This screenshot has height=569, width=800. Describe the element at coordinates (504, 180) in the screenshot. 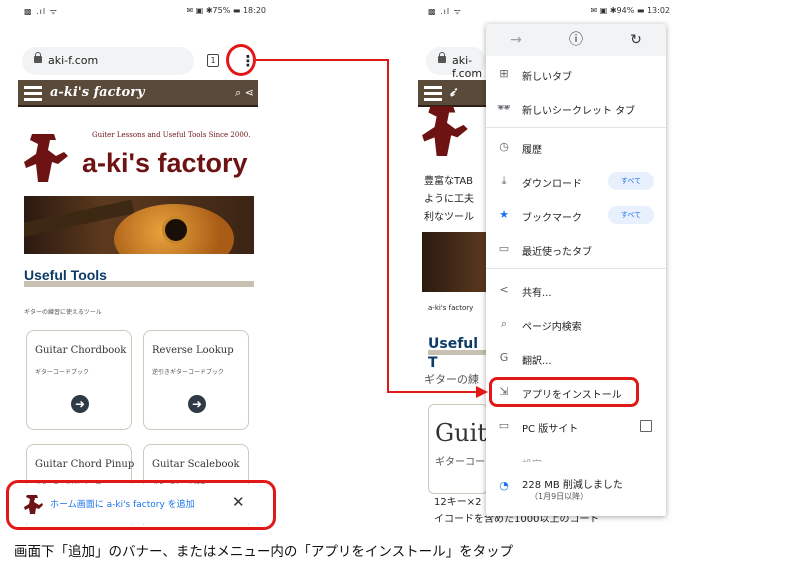

I see `download-icon: ⤓` at that location.